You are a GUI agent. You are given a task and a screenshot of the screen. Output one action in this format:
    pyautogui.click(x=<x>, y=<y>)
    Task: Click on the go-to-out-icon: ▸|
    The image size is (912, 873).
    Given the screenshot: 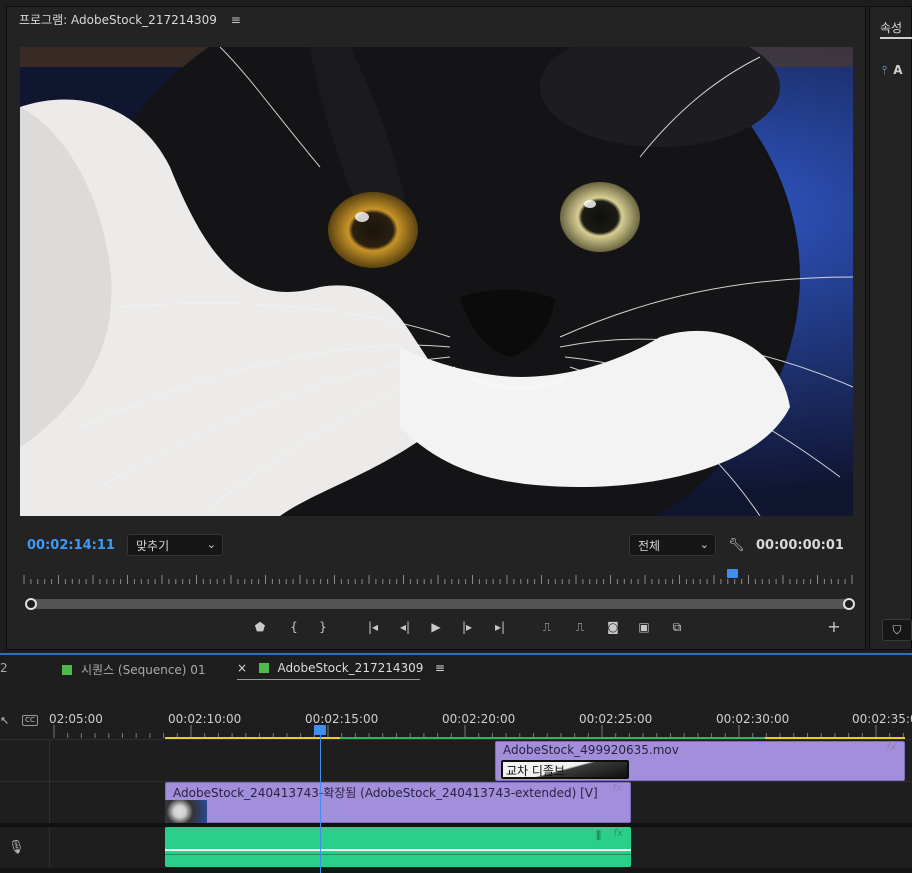 What is the action you would take?
    pyautogui.click(x=500, y=627)
    